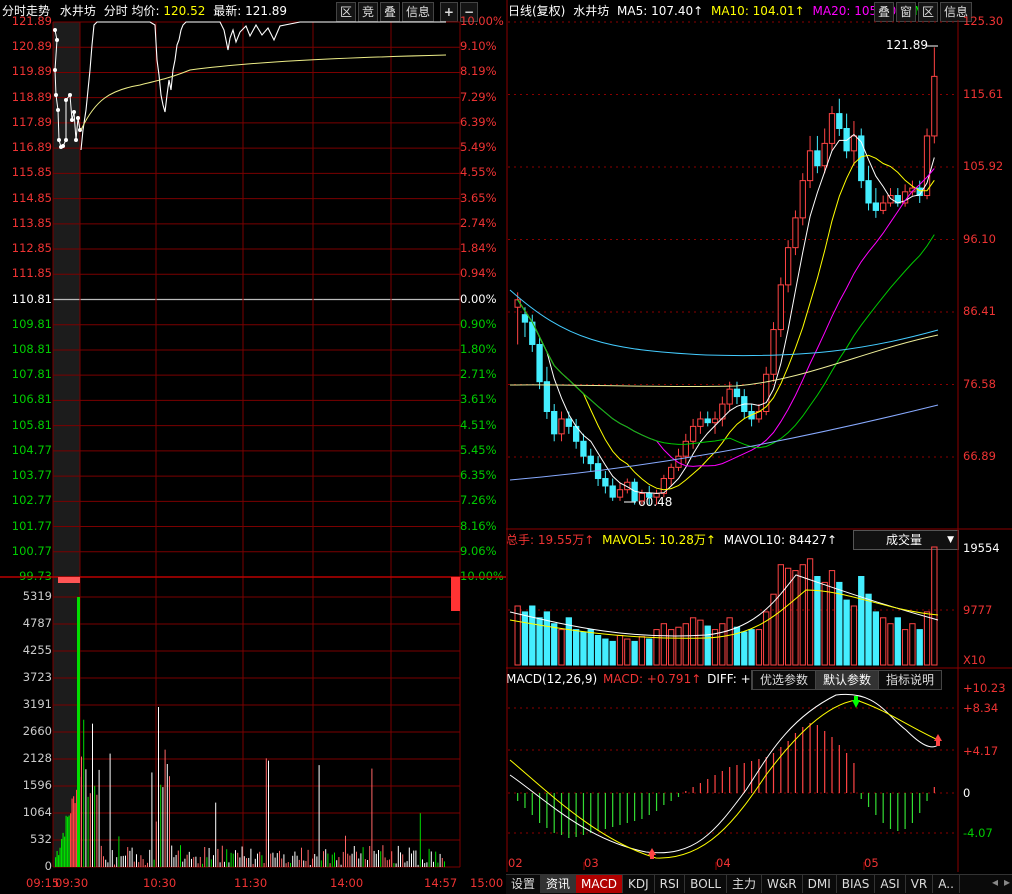 The width and height of the screenshot is (1012, 894). What do you see at coordinates (706, 884) in the screenshot?
I see `tab-boll: BOLL` at bounding box center [706, 884].